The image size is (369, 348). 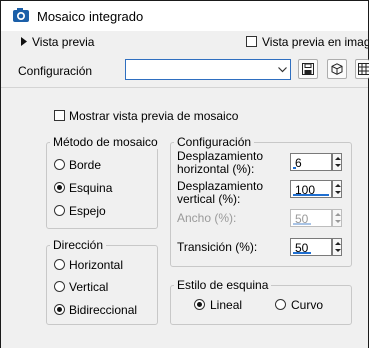 What do you see at coordinates (311, 162) in the screenshot?
I see `h-offset-input: 6` at bounding box center [311, 162].